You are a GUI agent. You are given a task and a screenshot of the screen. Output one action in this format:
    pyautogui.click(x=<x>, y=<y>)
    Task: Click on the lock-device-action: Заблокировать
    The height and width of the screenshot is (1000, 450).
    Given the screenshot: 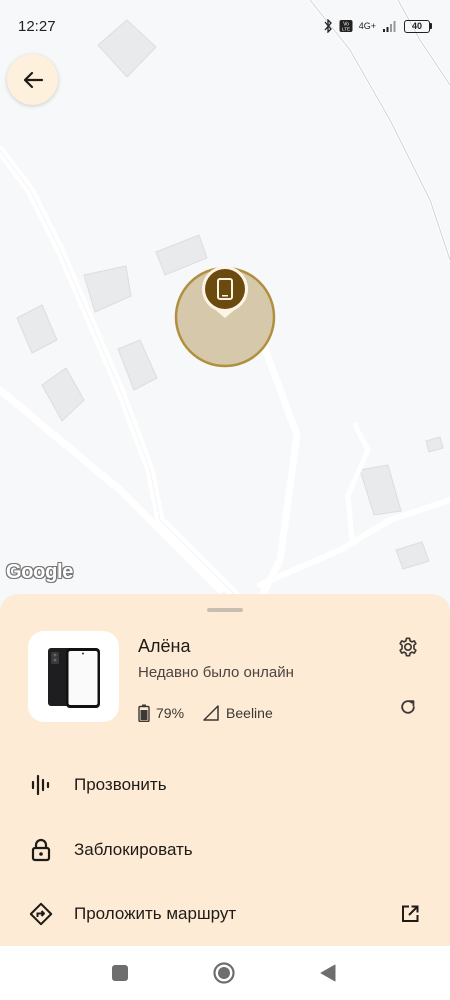 What is the action you would take?
    pyautogui.click(x=225, y=850)
    